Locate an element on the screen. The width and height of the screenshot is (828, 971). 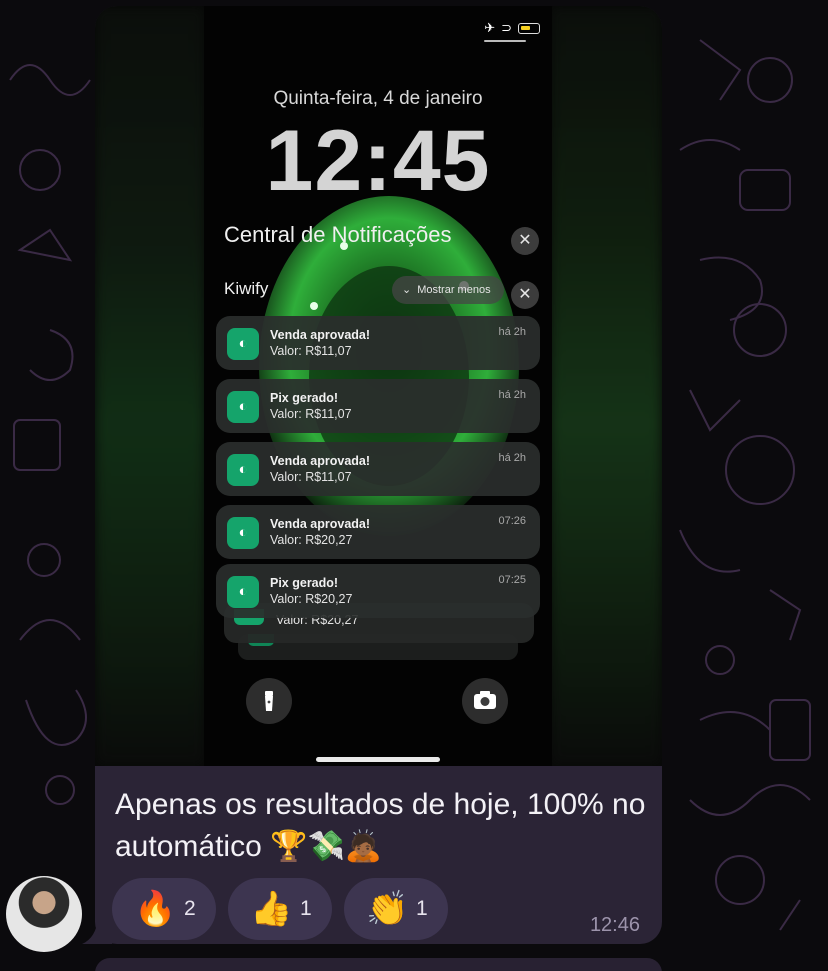
photo-blur-edge-right is located at coordinates (606, 386).